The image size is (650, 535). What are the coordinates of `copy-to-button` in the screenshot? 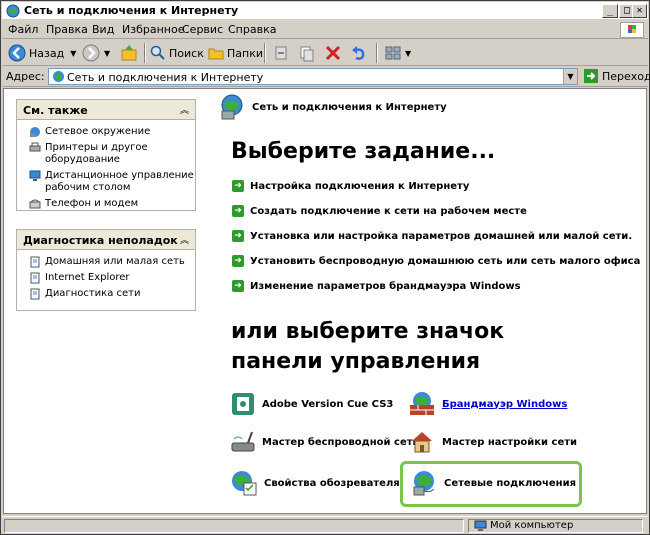 It's located at (307, 53).